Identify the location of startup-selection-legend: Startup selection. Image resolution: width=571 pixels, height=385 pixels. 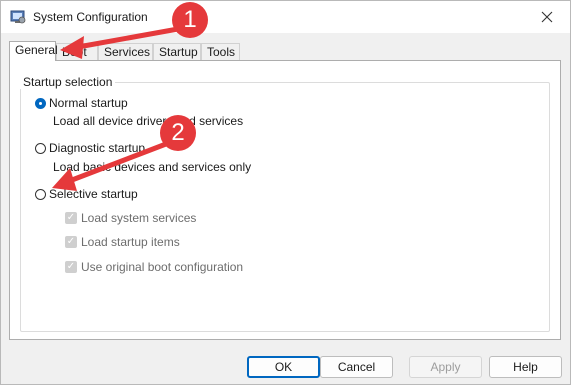
(68, 82).